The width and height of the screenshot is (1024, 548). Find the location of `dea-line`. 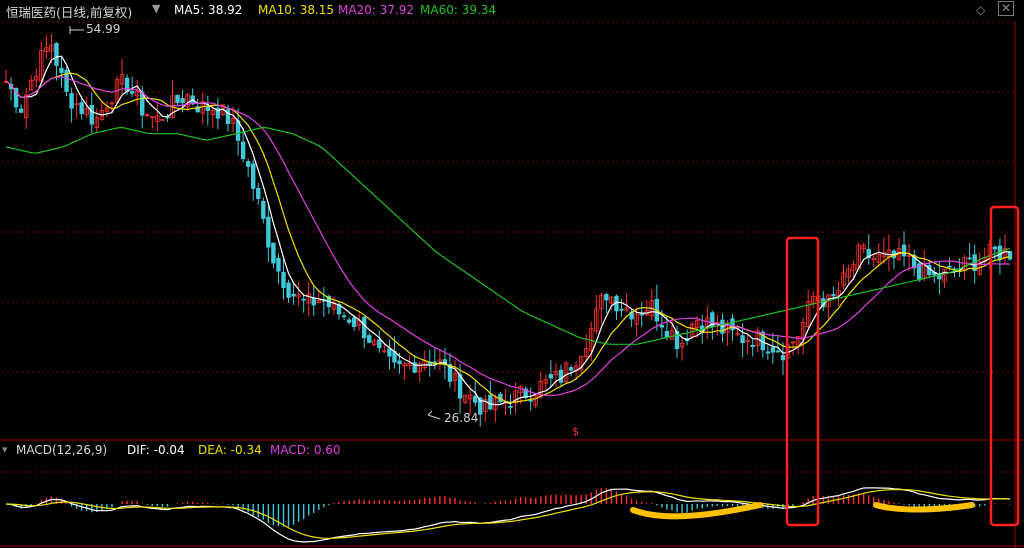

dea-line is located at coordinates (508, 513).